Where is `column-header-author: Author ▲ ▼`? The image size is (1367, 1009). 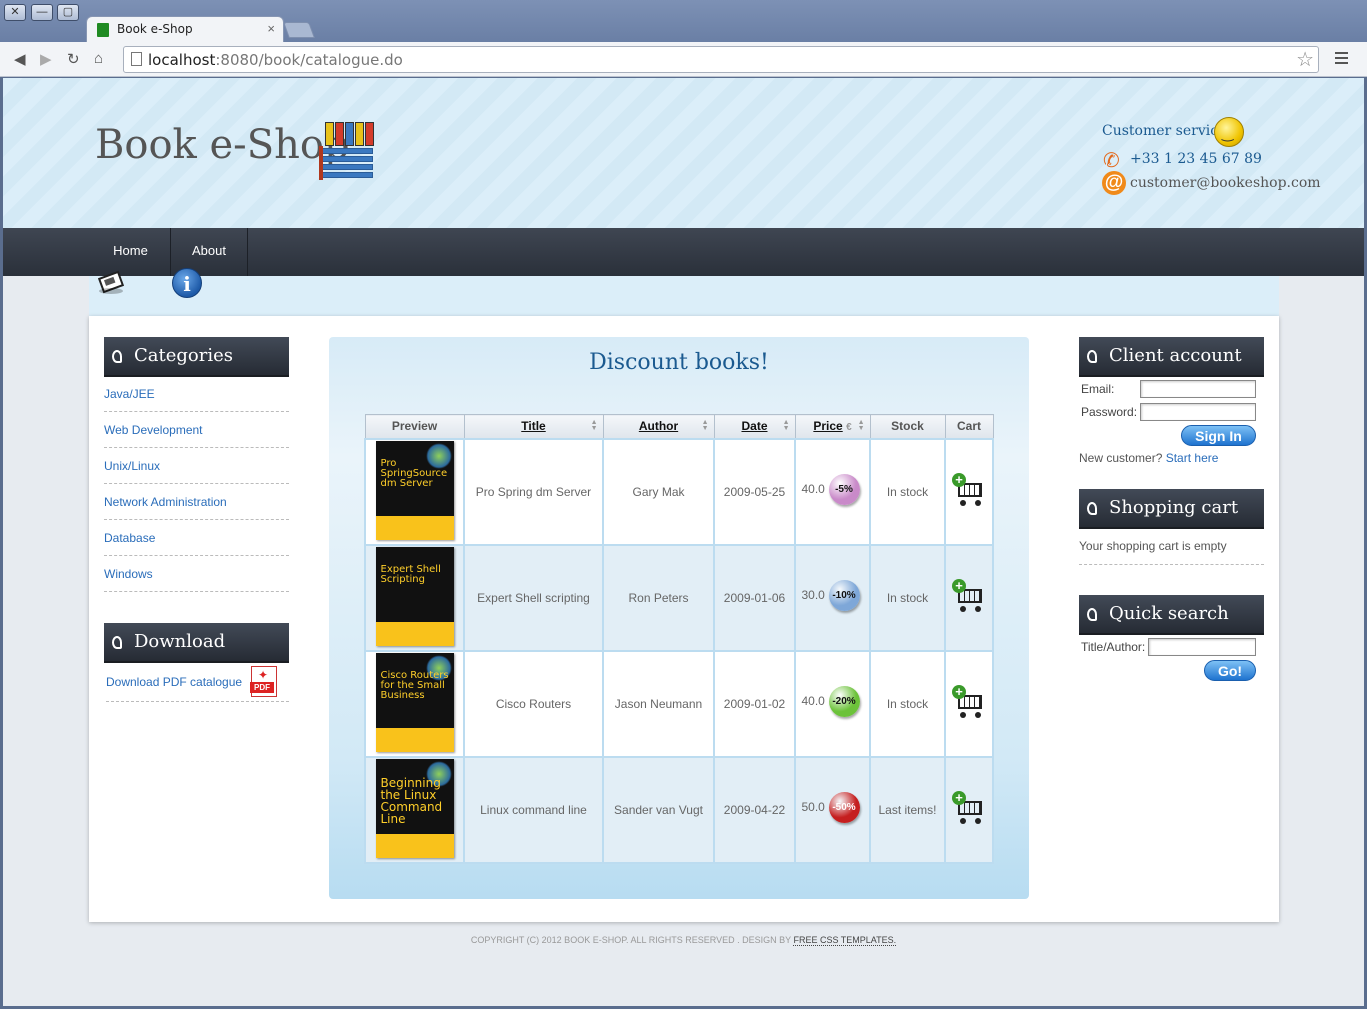 column-header-author: Author ▲ ▼ is located at coordinates (658, 426).